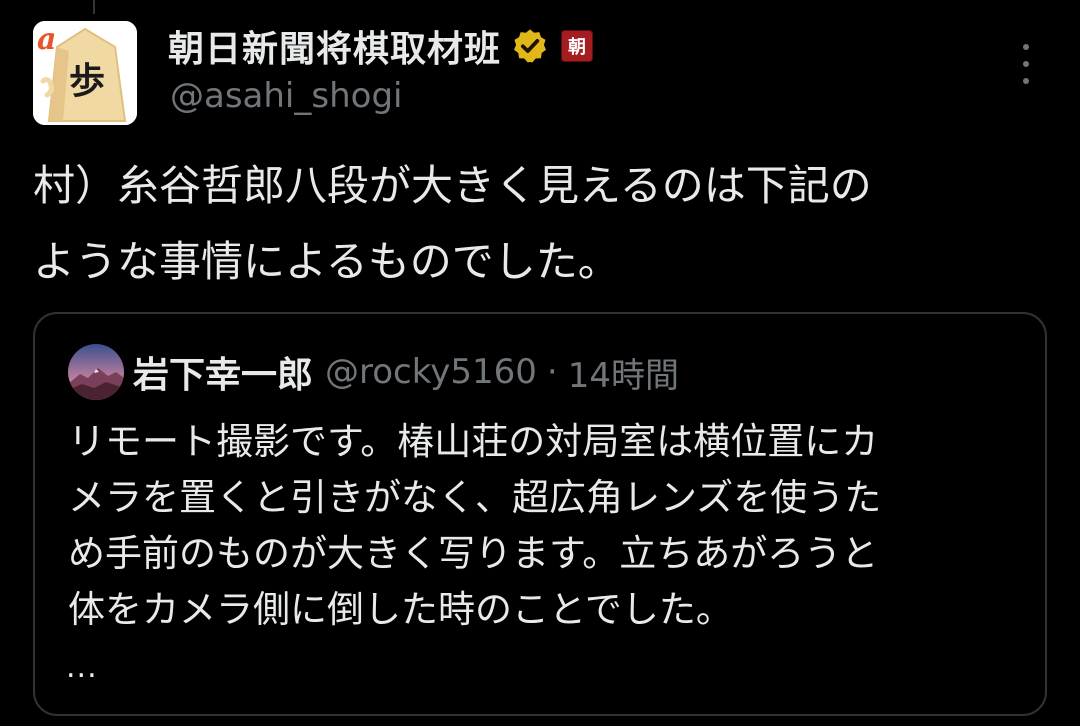  I want to click on avatar-logo-letter: a, so click(46, 39).